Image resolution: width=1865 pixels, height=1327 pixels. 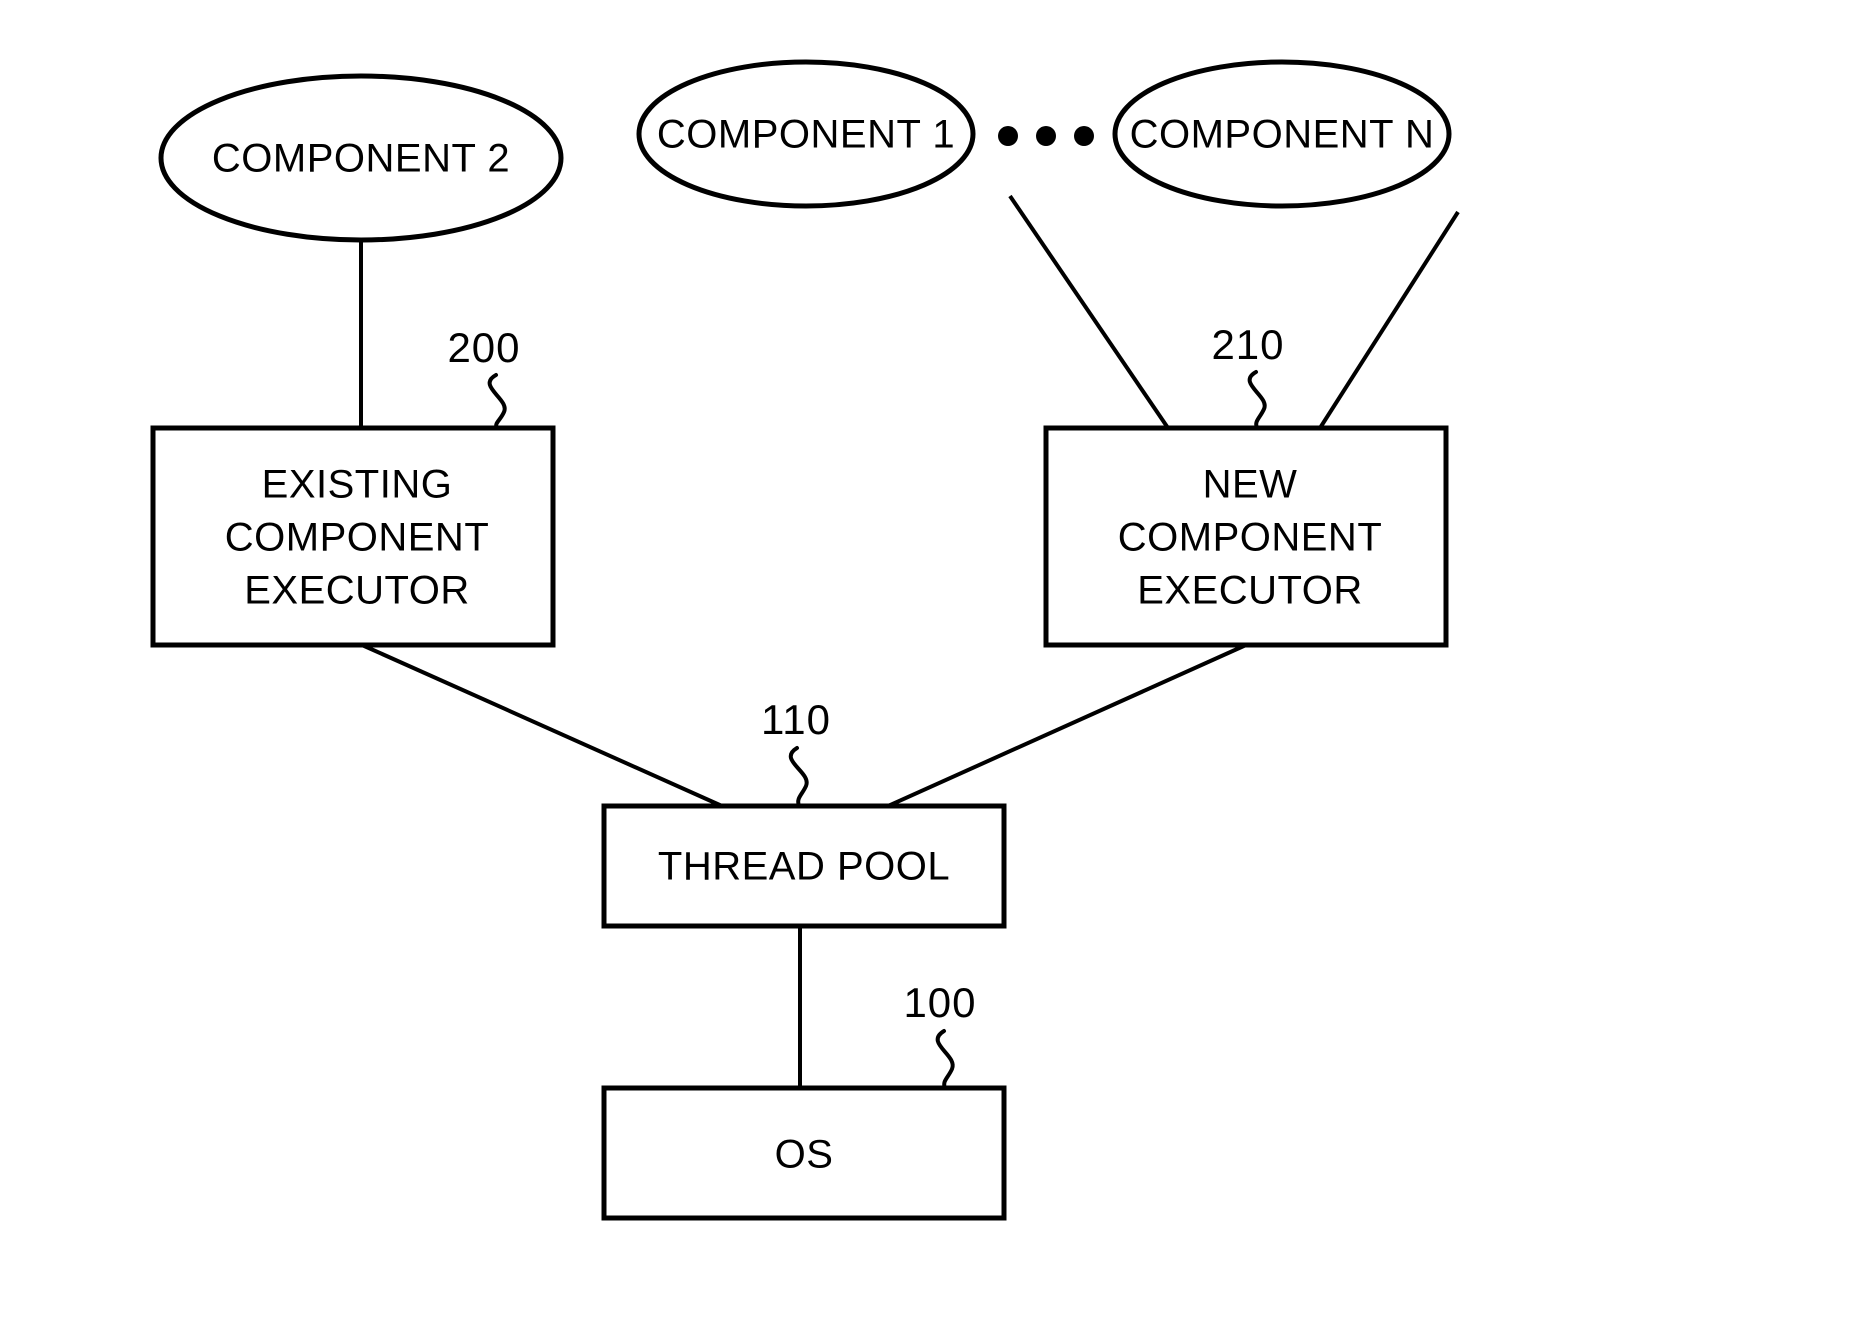 I want to click on new-component-executor-label-line3: EXECUTOR, so click(x=1250, y=591).